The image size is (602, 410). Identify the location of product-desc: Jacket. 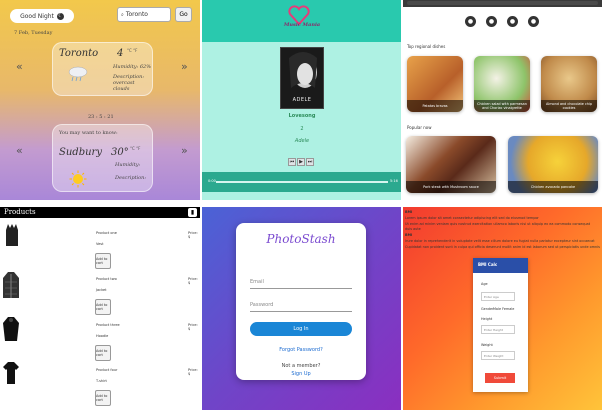
(101, 290).